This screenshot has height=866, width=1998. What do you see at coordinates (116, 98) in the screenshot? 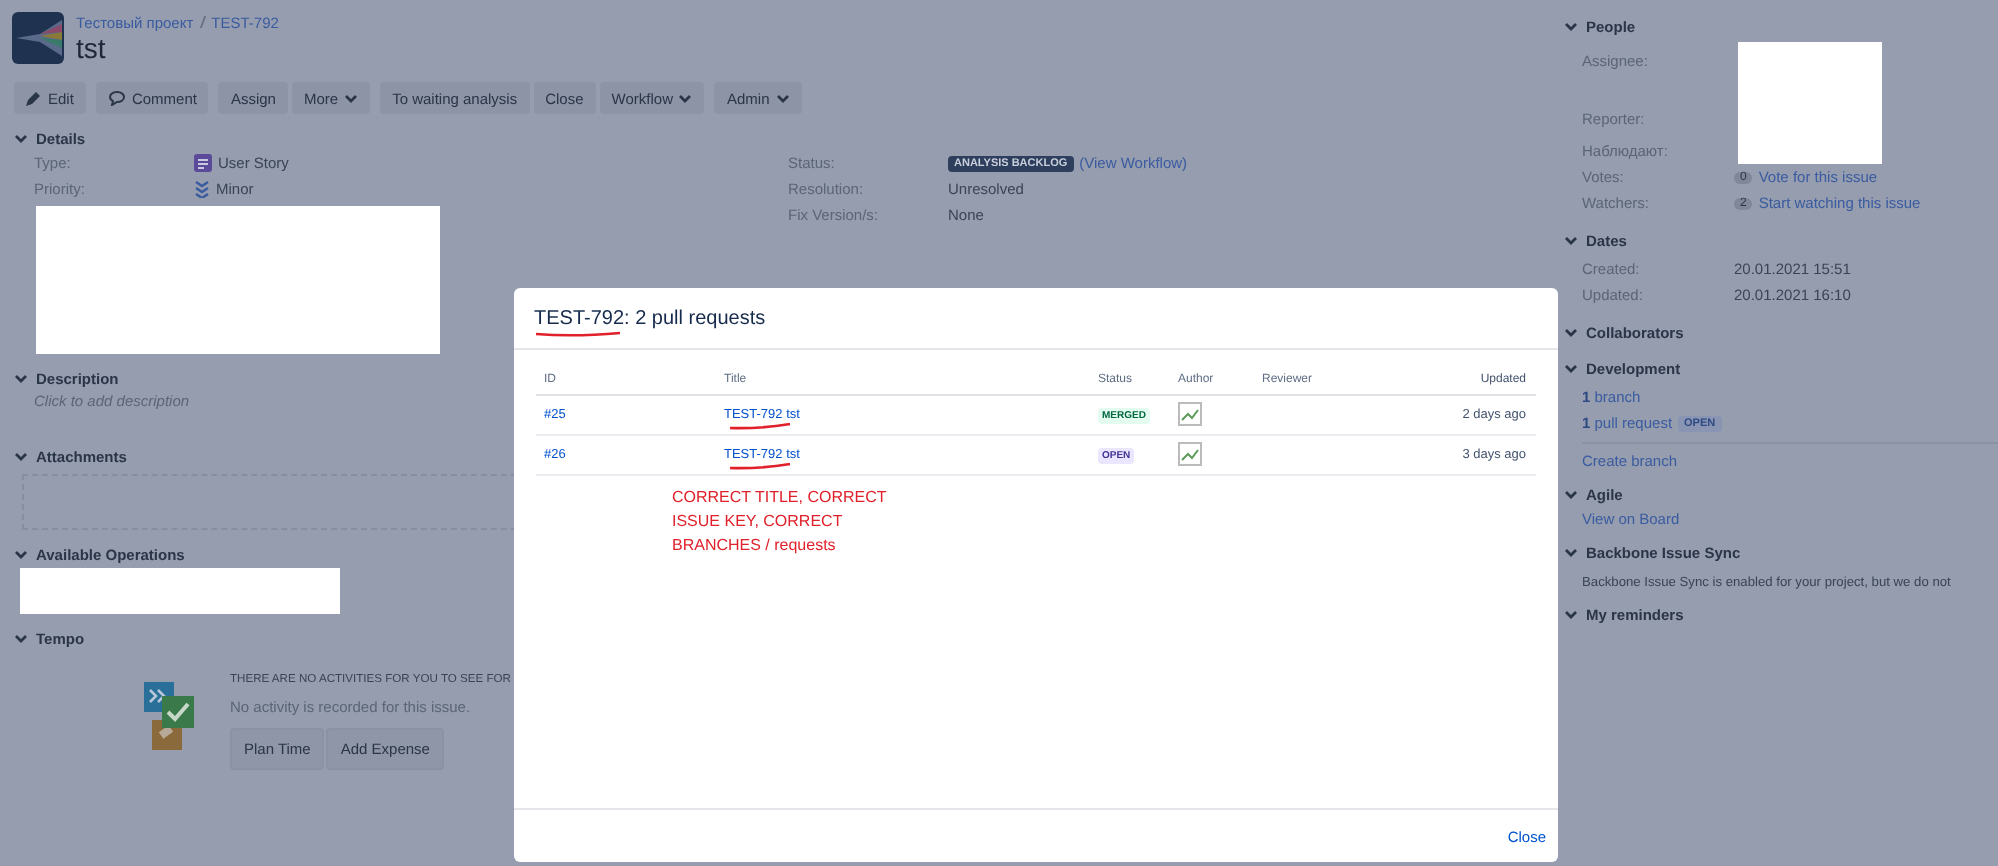
I see `comment-icon` at bounding box center [116, 98].